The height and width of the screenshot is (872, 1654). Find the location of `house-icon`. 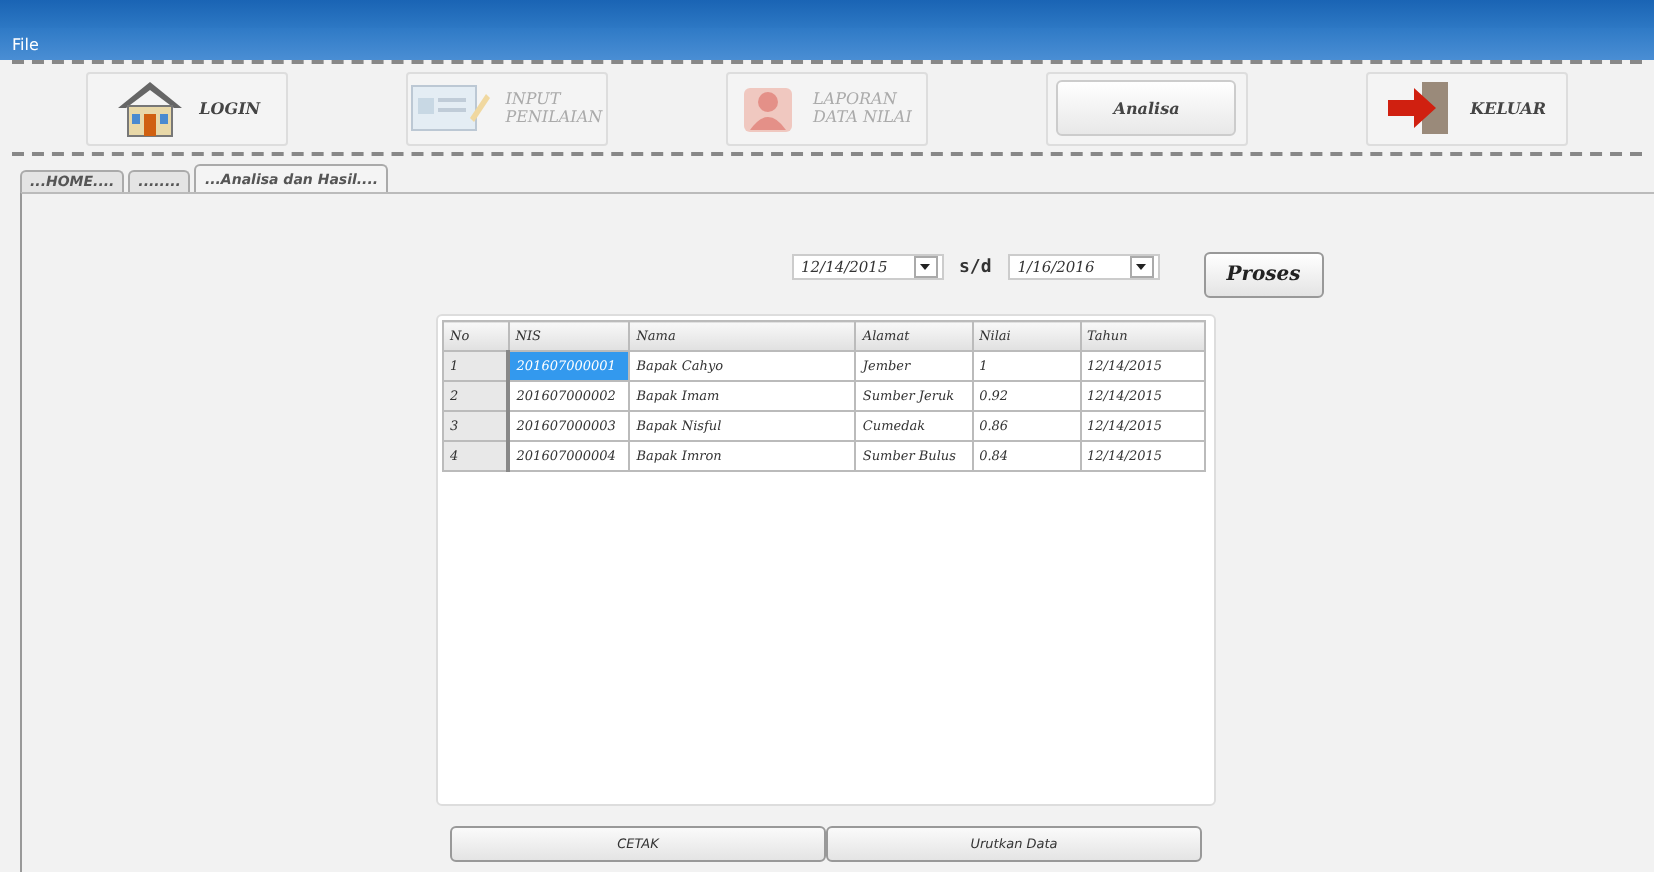

house-icon is located at coordinates (149, 108).